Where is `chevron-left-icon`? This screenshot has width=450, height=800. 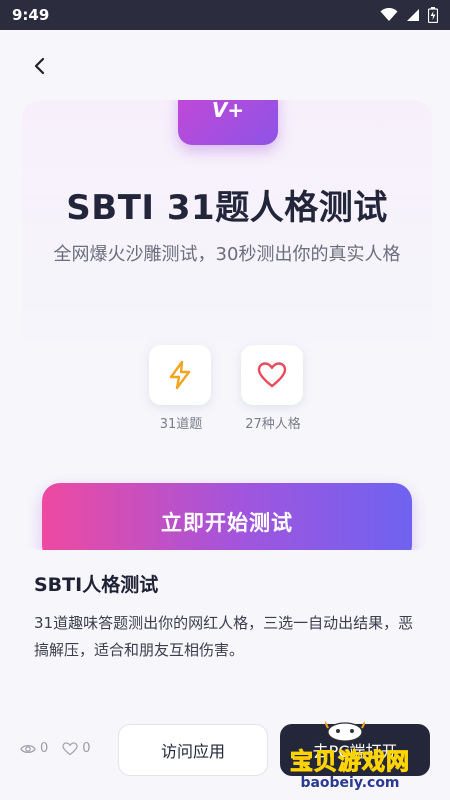
chevron-left-icon is located at coordinates (39, 66).